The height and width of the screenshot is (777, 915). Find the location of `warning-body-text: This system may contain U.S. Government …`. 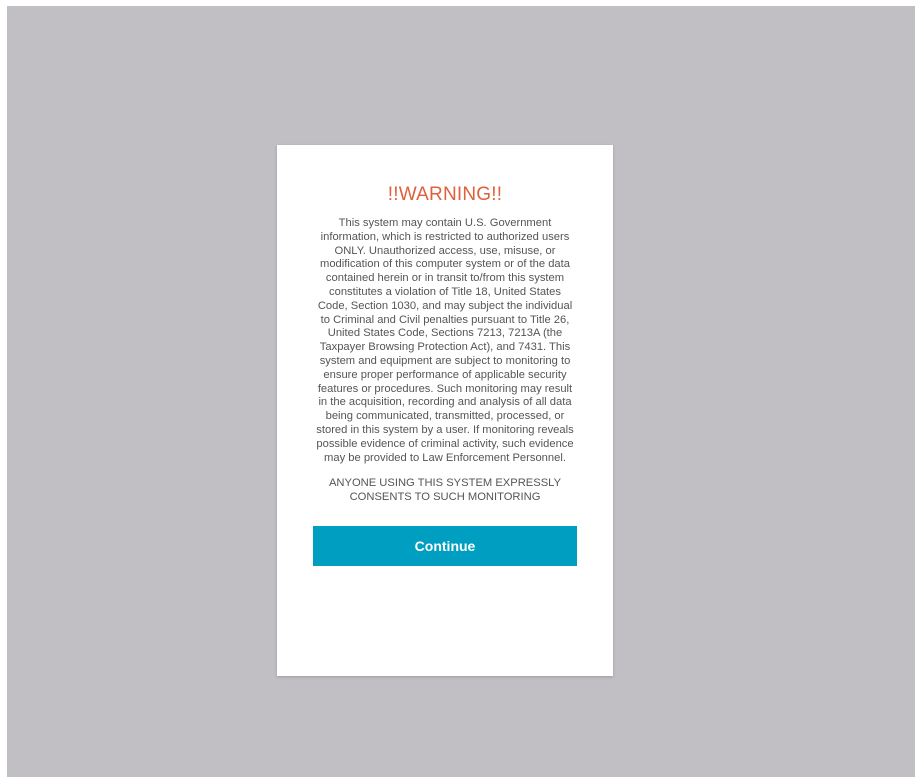

warning-body-text: This system may contain U.S. Government … is located at coordinates (445, 340).